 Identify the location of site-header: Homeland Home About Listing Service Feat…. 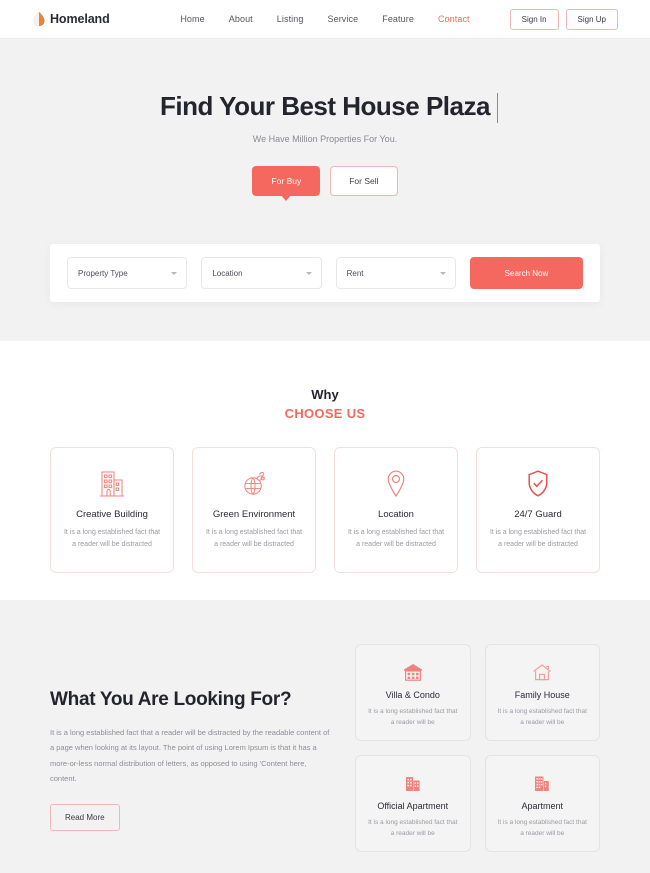
(325, 19).